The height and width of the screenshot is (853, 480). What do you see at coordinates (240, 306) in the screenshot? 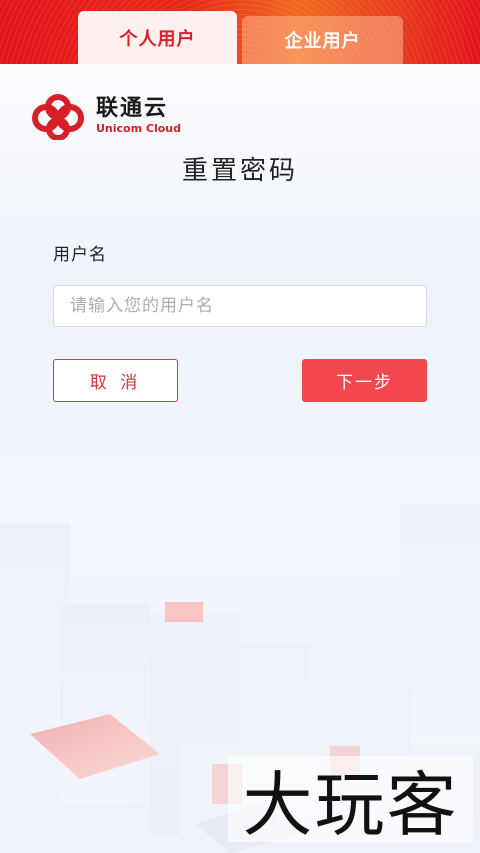
I see `username-input` at bounding box center [240, 306].